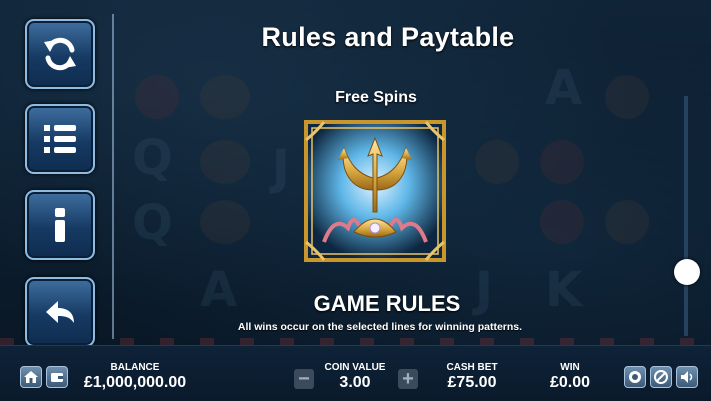 Image resolution: width=711 pixels, height=401 pixels. I want to click on win-label: WIN, so click(570, 367).